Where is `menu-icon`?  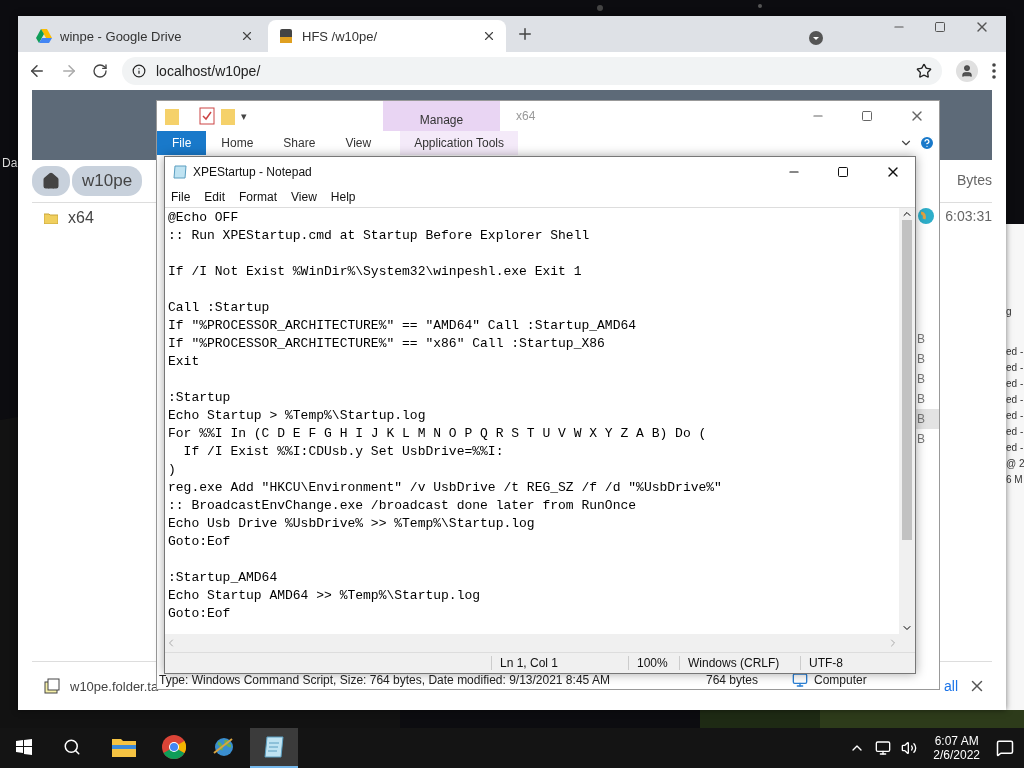 menu-icon is located at coordinates (994, 71).